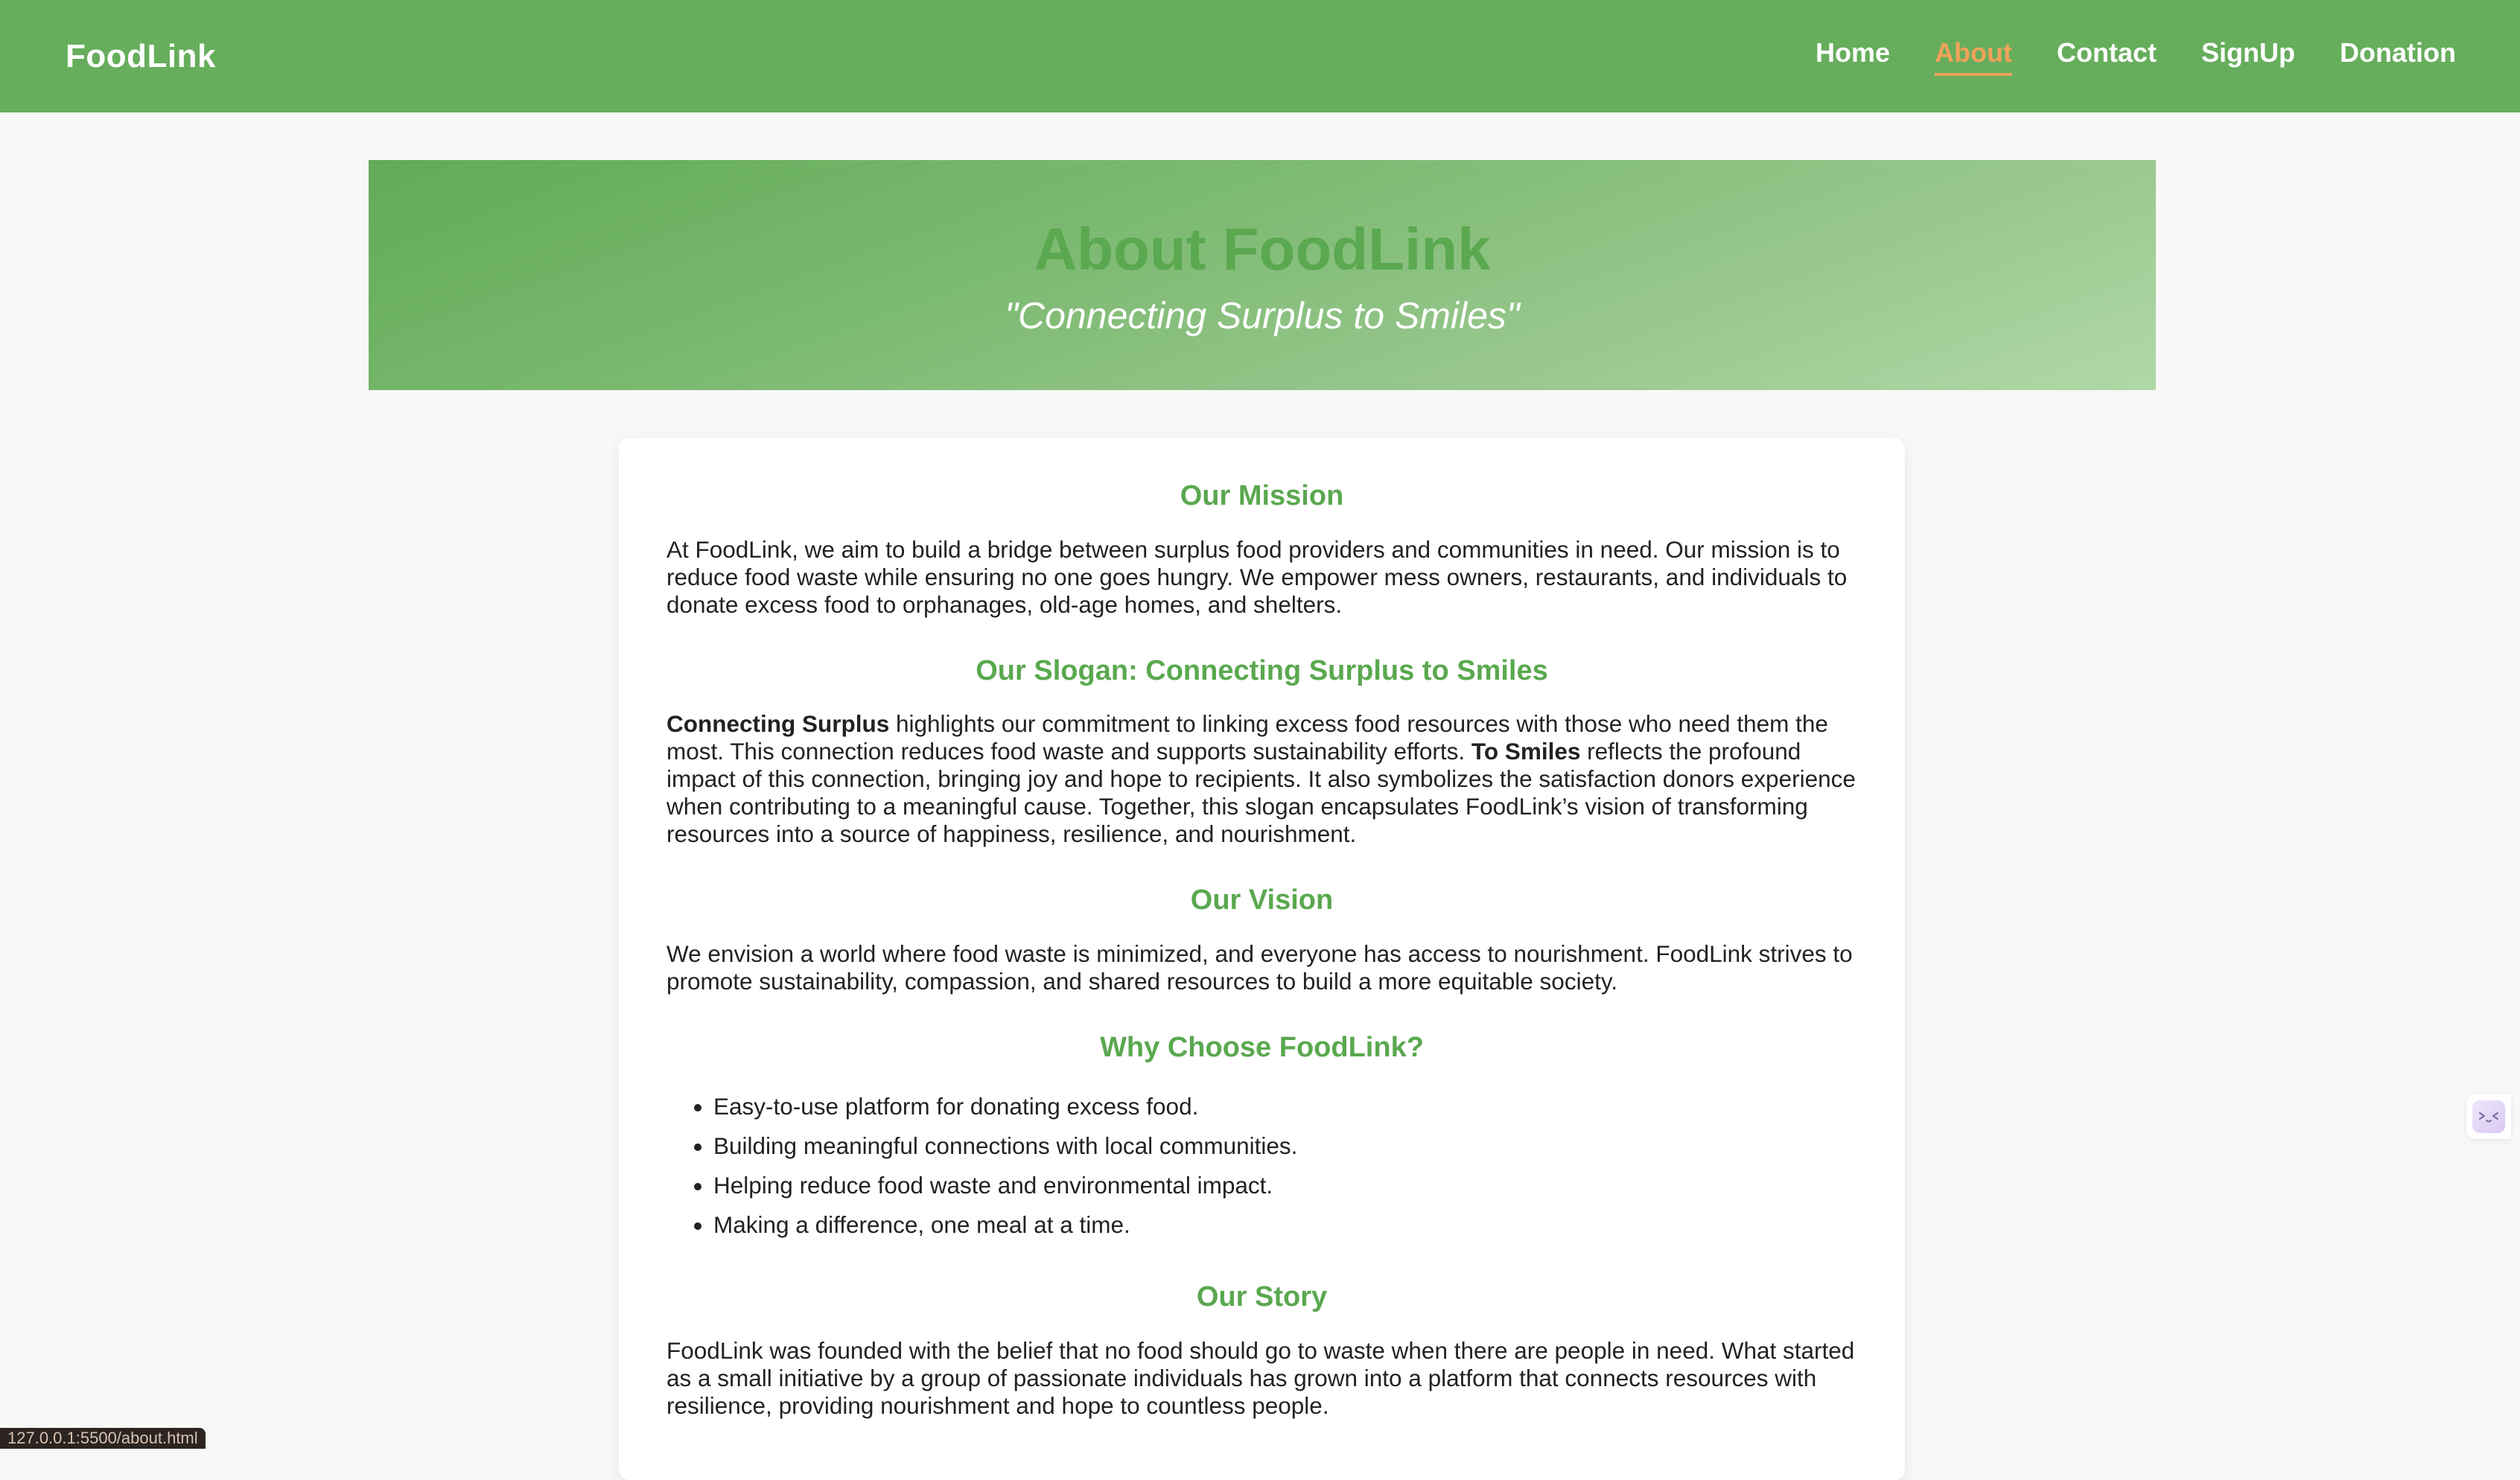 The image size is (2520, 1480). Describe the element at coordinates (1262, 1297) in the screenshot. I see `story-heading: Our Story` at that location.